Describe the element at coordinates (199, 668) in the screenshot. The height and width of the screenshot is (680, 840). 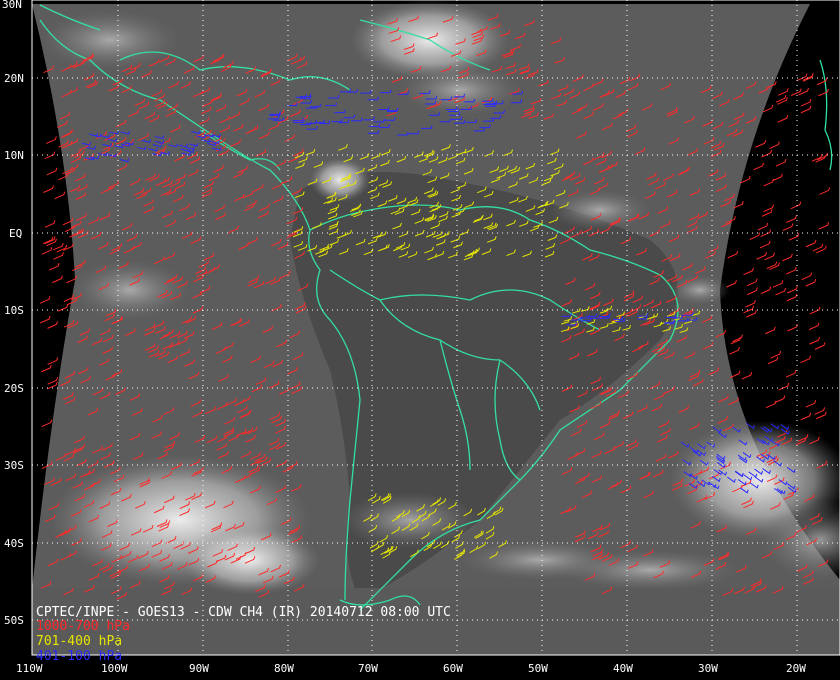
I see `lon-label: 90W` at that location.